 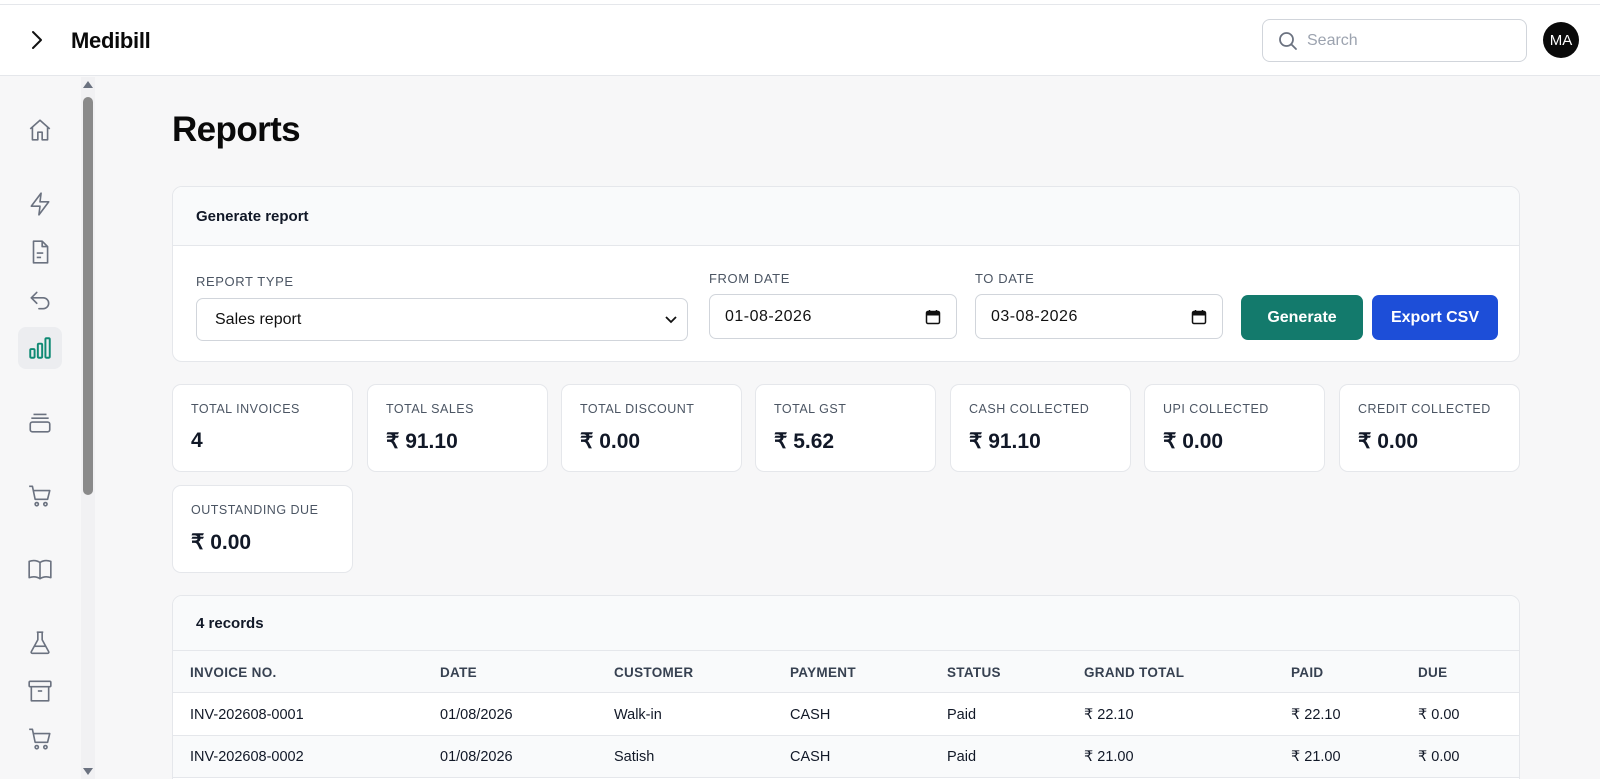 I want to click on search-box, so click(x=1394, y=40).